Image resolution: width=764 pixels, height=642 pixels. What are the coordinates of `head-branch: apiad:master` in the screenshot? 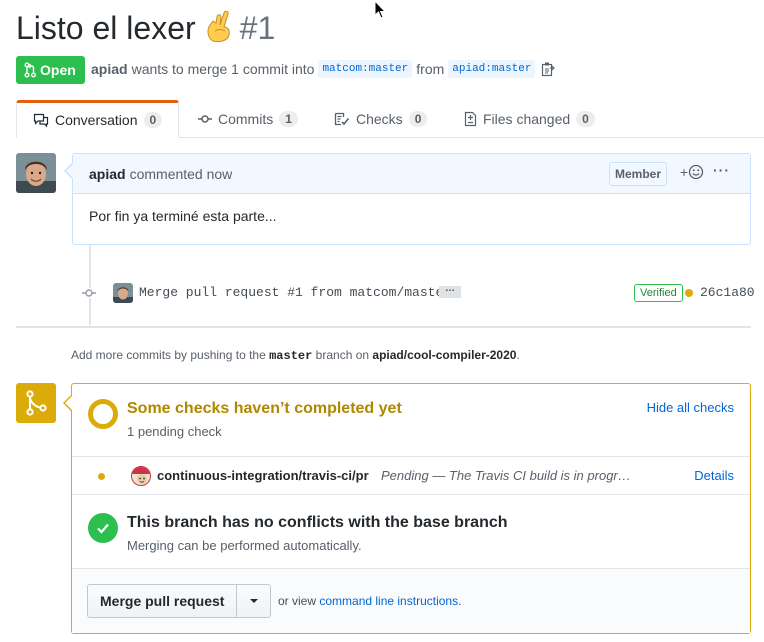 It's located at (492, 69).